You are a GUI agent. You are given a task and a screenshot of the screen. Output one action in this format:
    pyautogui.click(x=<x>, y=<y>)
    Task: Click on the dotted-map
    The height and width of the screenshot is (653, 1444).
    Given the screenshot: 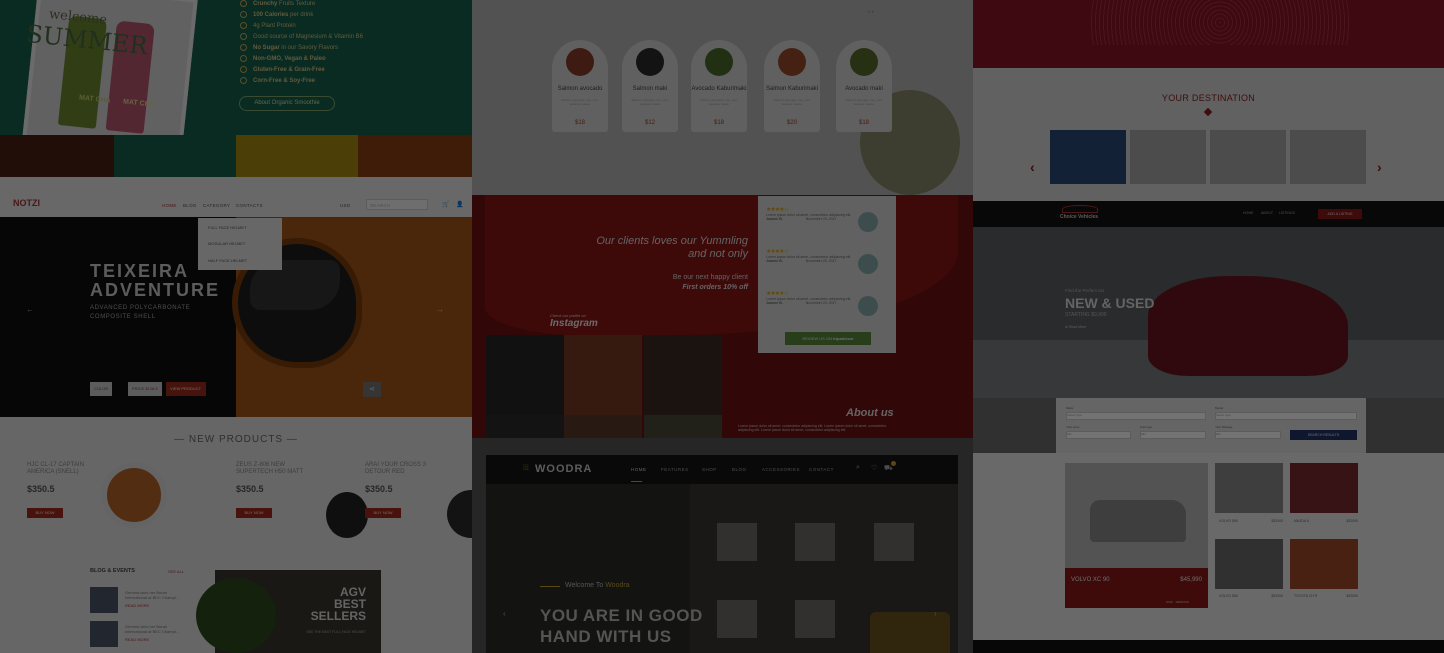 What is the action you would take?
    pyautogui.click(x=1220, y=22)
    